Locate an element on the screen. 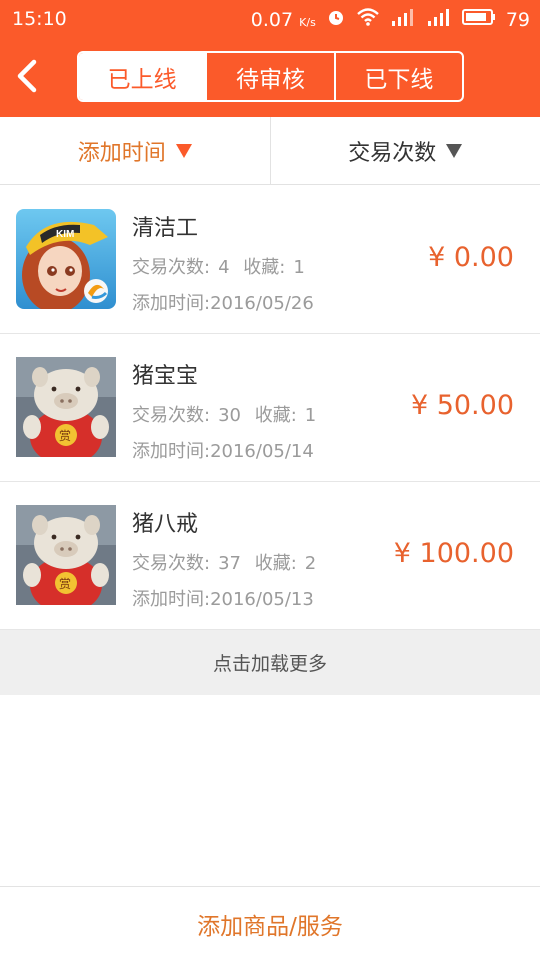 The height and width of the screenshot is (960, 540). tab-pending-review: 待审核 is located at coordinates (269, 76).